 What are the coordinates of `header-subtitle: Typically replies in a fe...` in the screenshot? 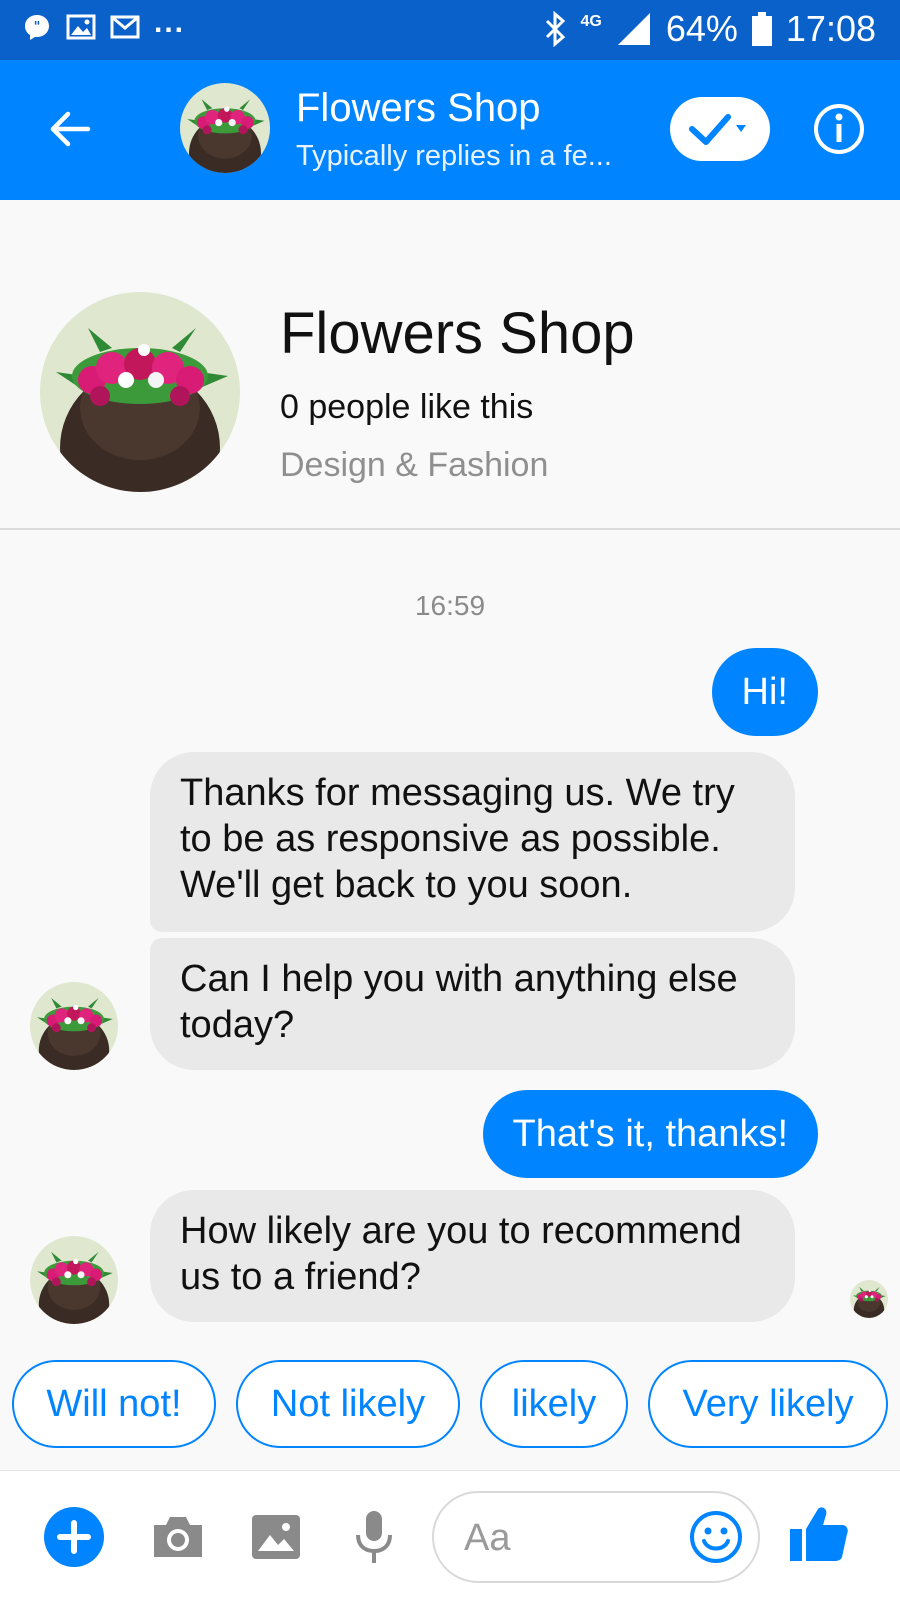 It's located at (454, 156).